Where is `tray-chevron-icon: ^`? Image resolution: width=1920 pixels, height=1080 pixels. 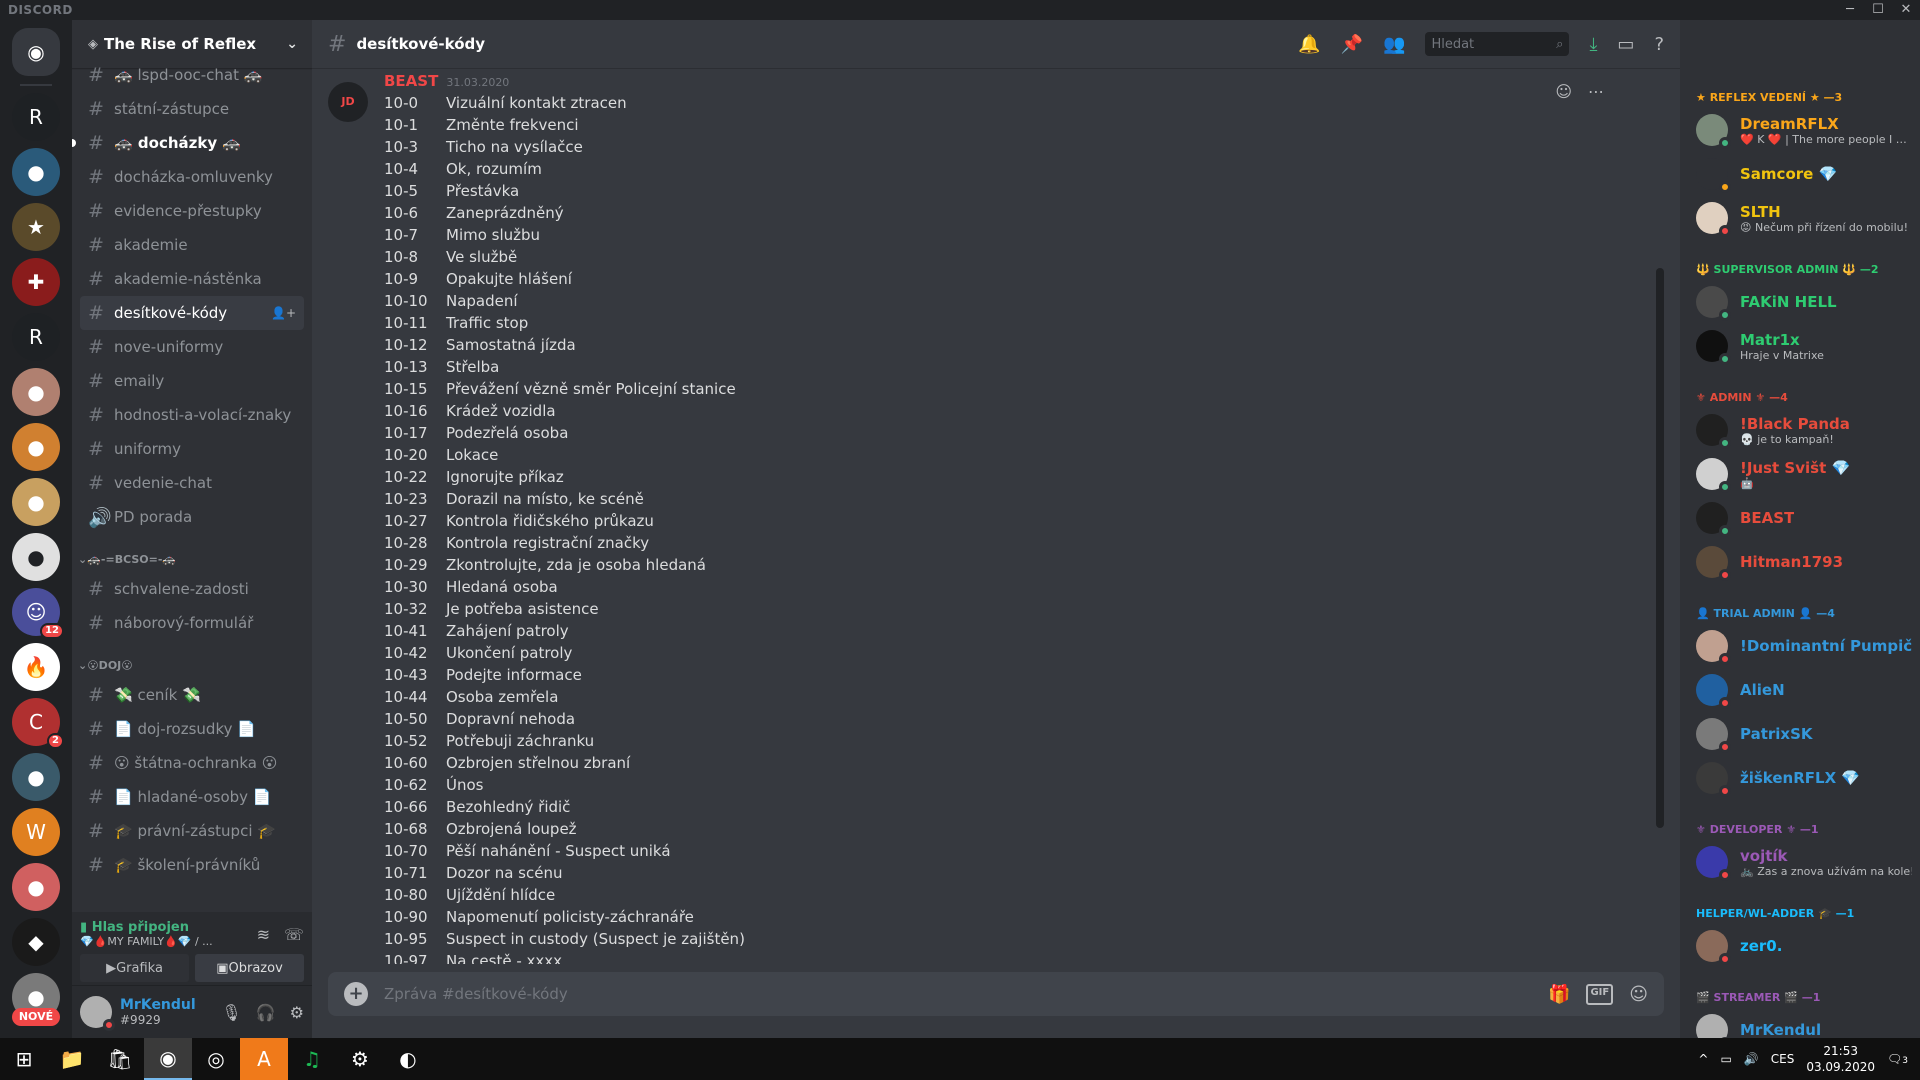 tray-chevron-icon: ^ is located at coordinates (1703, 1059).